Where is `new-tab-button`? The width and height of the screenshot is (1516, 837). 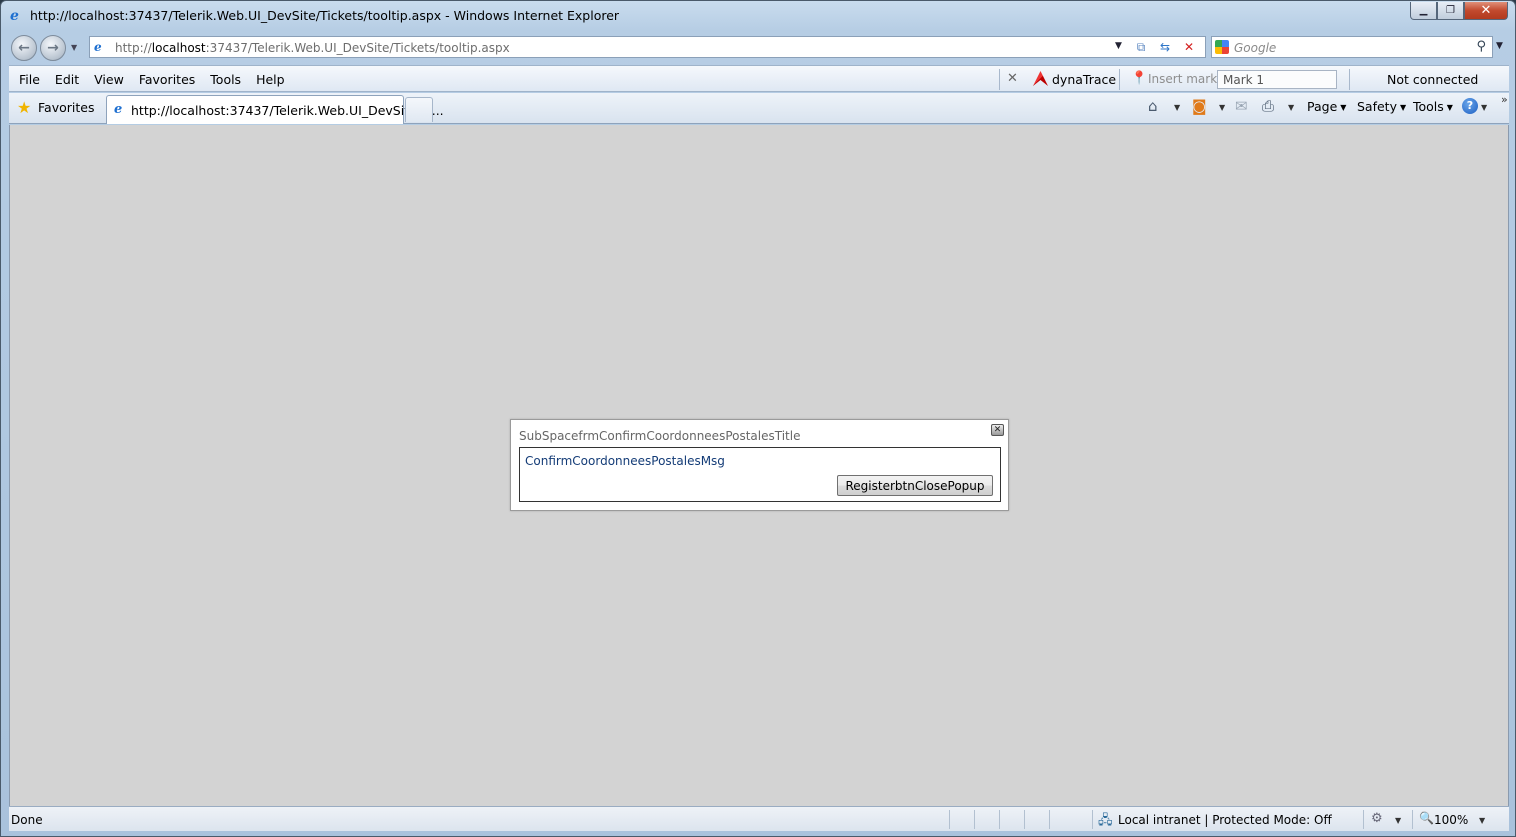
new-tab-button is located at coordinates (419, 109).